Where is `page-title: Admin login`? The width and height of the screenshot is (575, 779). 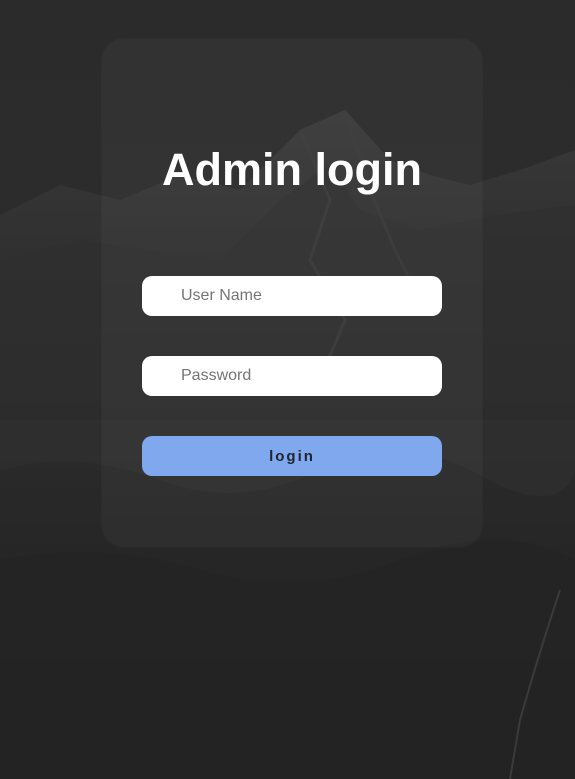 page-title: Admin login is located at coordinates (292, 169).